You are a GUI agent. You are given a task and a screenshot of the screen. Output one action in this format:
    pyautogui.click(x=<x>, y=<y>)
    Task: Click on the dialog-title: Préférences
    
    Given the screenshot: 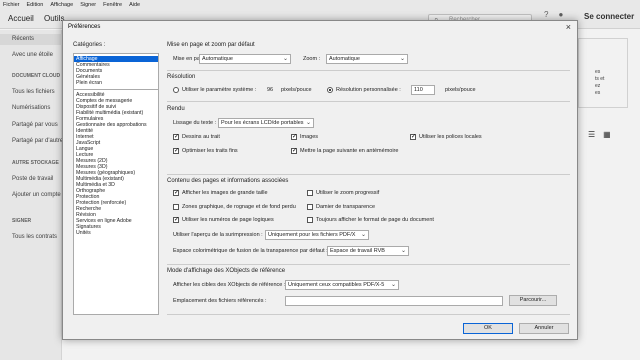 What is the action you would take?
    pyautogui.click(x=84, y=27)
    